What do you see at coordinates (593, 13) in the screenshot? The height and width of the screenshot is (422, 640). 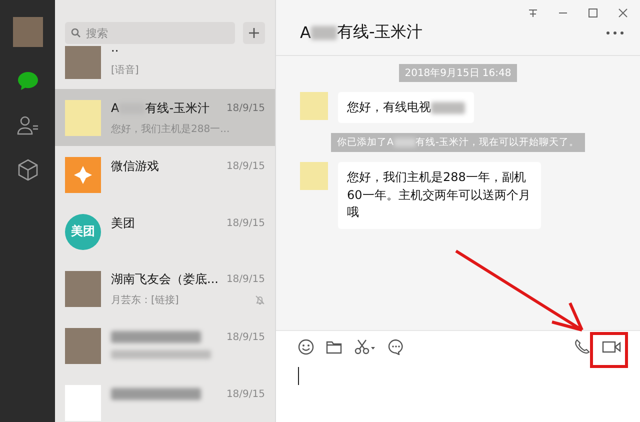 I see `maximize-icon` at bounding box center [593, 13].